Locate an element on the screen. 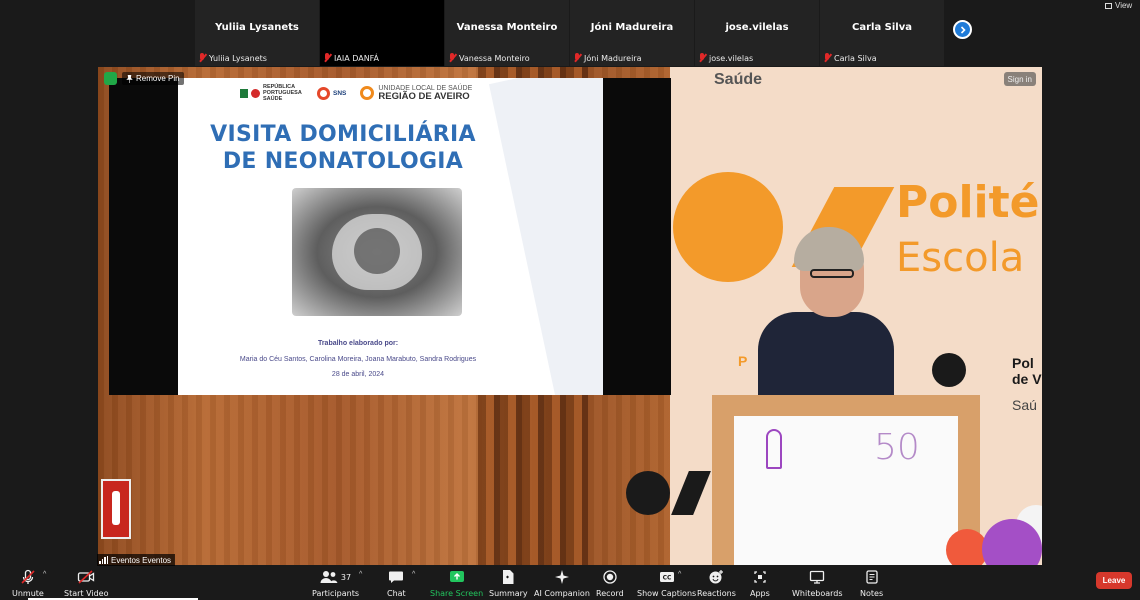  participant-label: Yuliia Lysanets is located at coordinates (232, 58).